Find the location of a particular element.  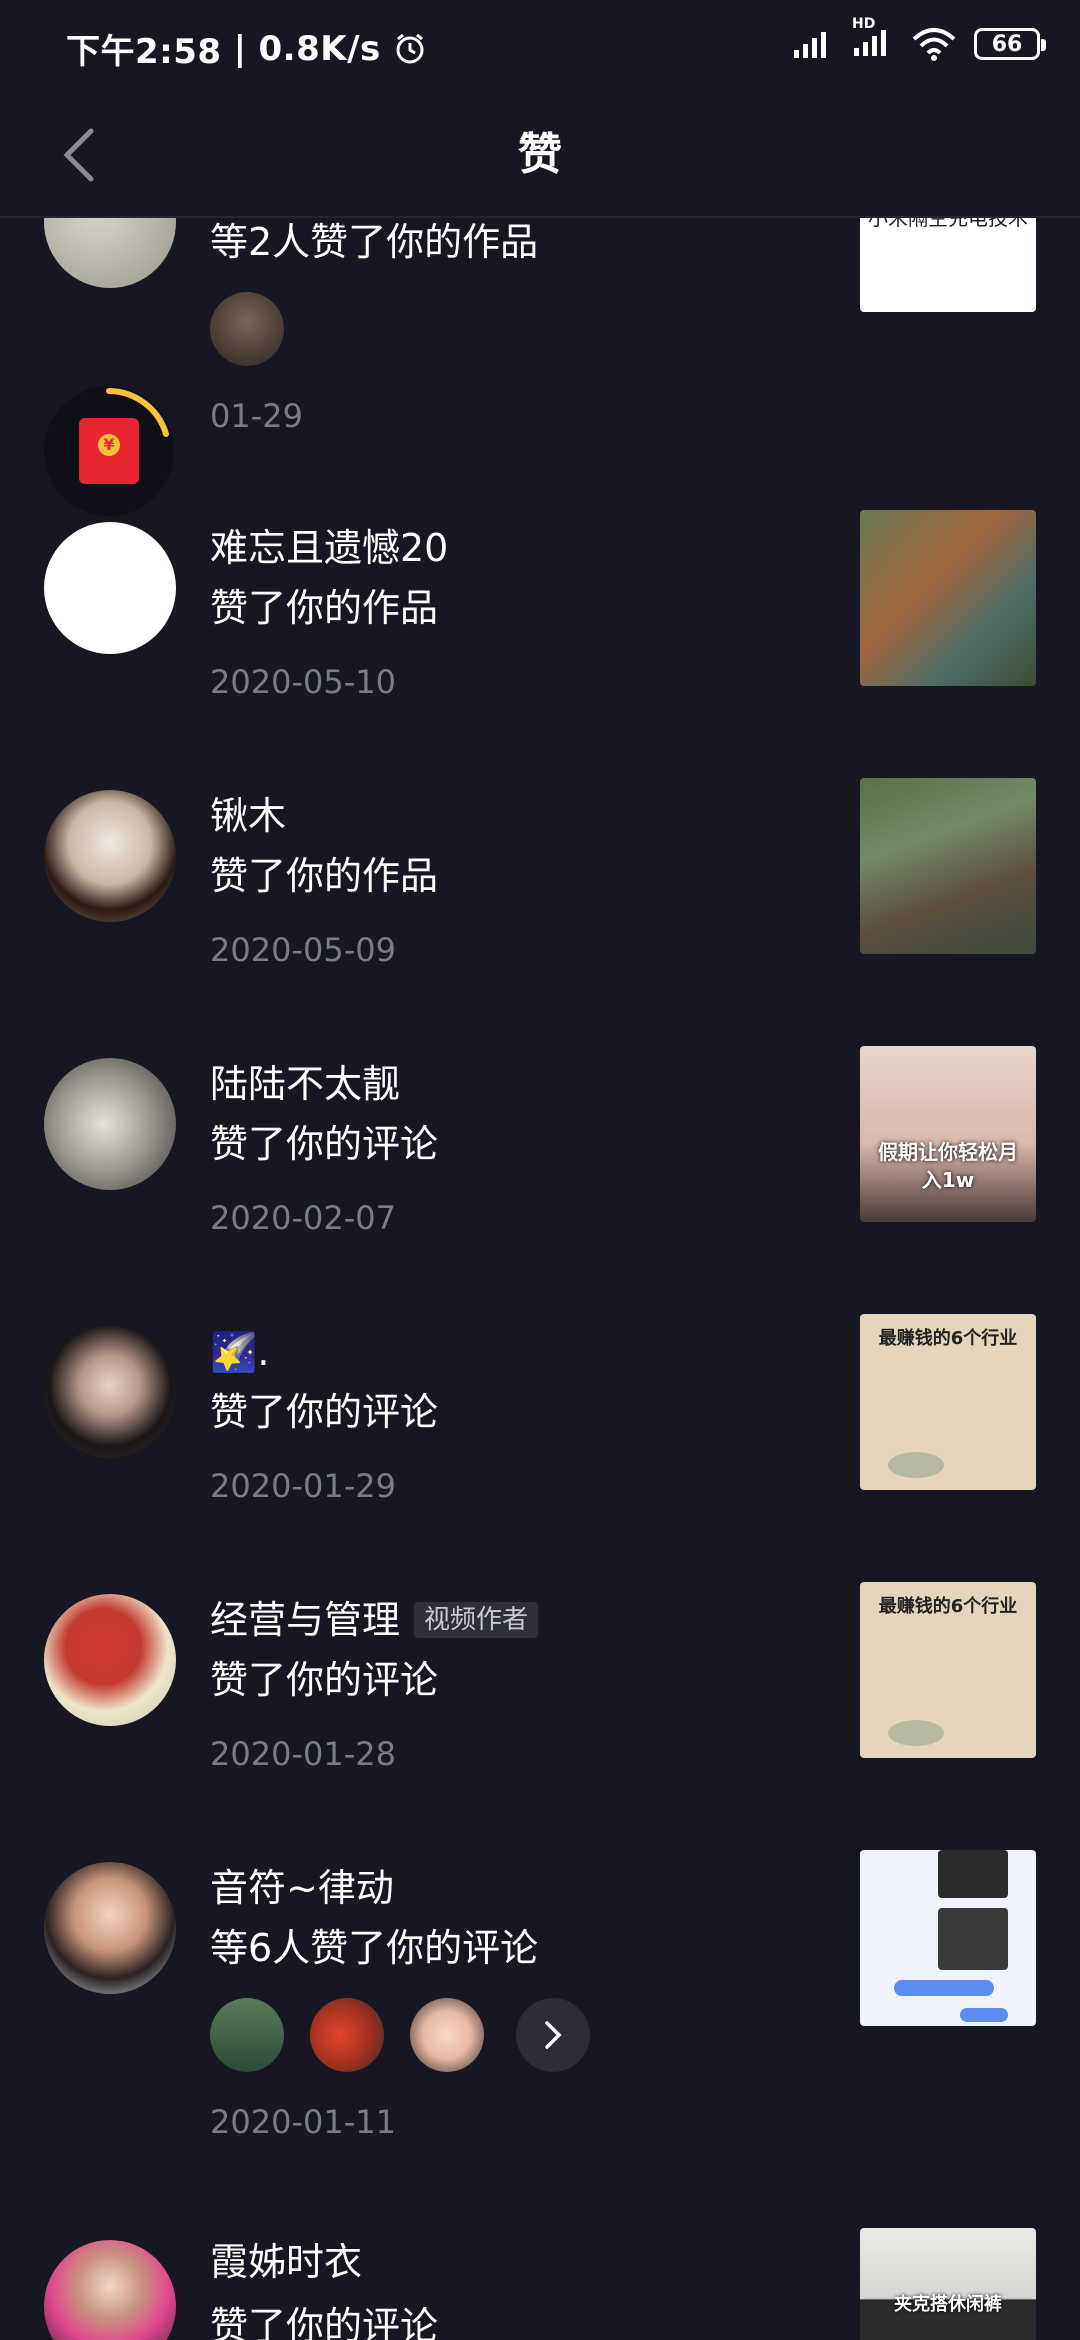

list-item: 难忘且遗憾20 赞了你的作品 2020-05-10 is located at coordinates (540, 646).